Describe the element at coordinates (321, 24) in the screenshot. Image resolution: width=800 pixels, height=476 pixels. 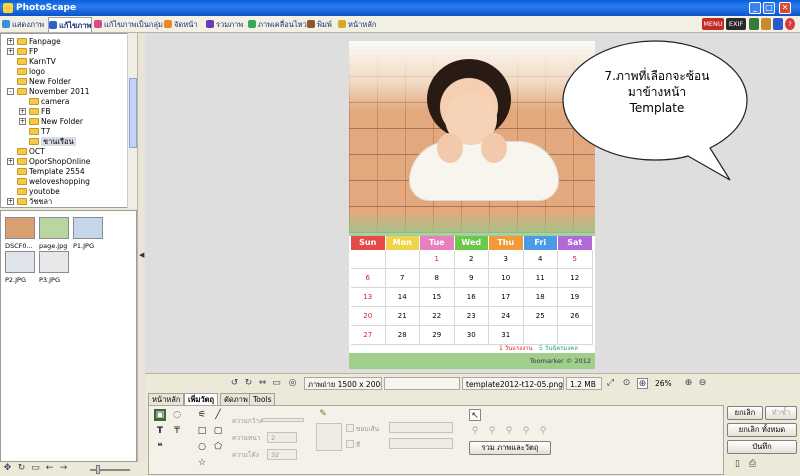
I see `menu-tab-6: พิมพ์` at that location.